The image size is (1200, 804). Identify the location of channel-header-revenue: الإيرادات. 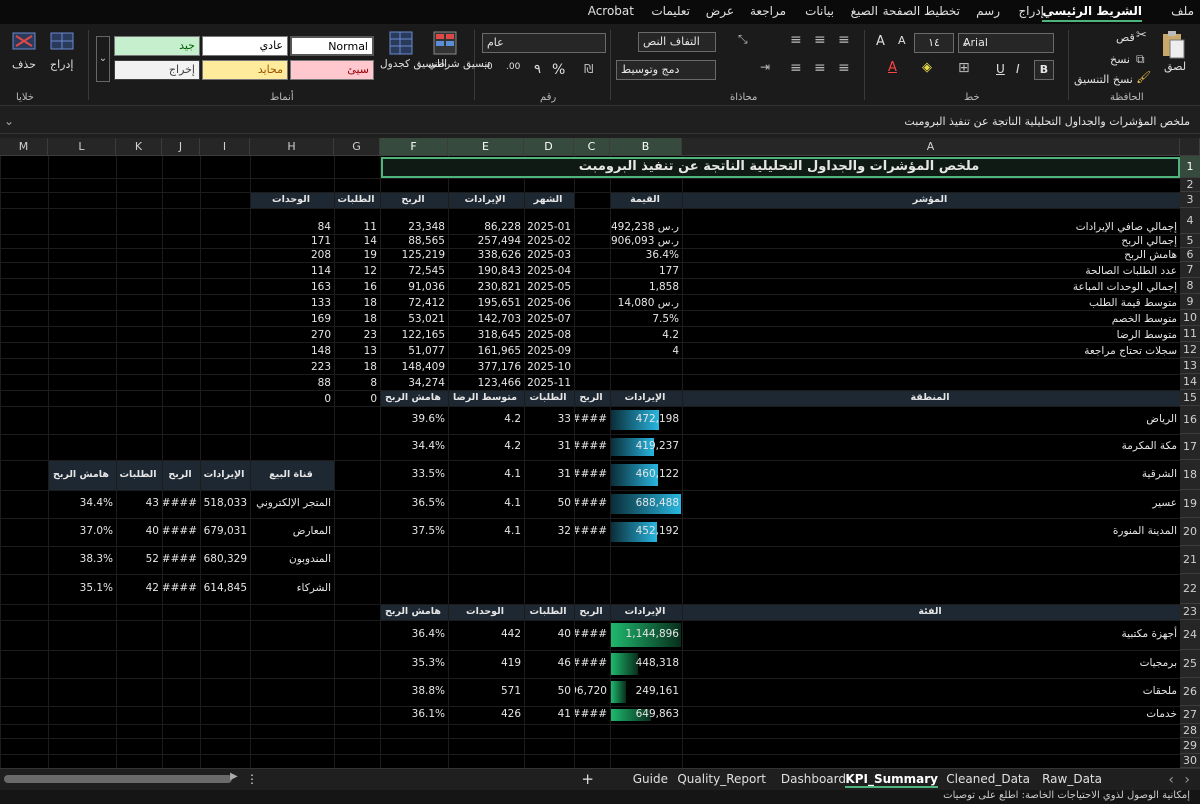
(225, 475).